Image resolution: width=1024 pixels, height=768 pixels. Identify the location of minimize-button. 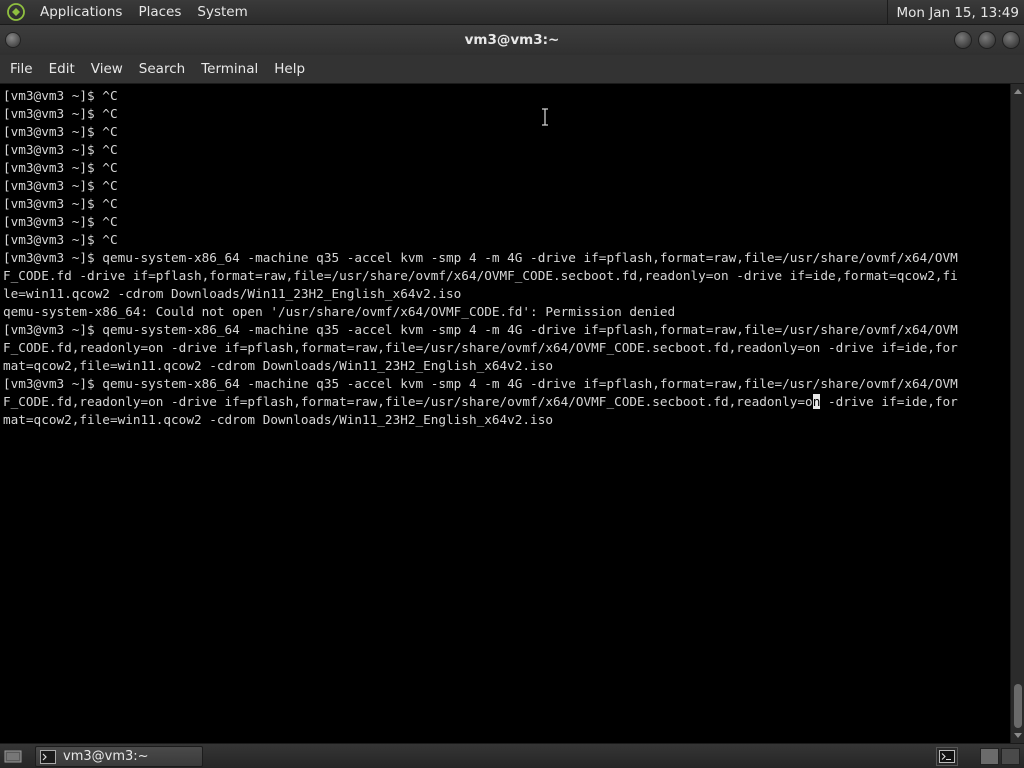
(963, 40).